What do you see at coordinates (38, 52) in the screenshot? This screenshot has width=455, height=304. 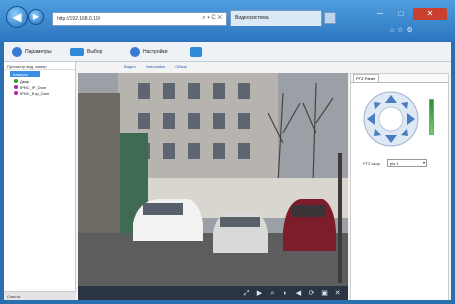 I see `toolbar-label: Параметры` at bounding box center [38, 52].